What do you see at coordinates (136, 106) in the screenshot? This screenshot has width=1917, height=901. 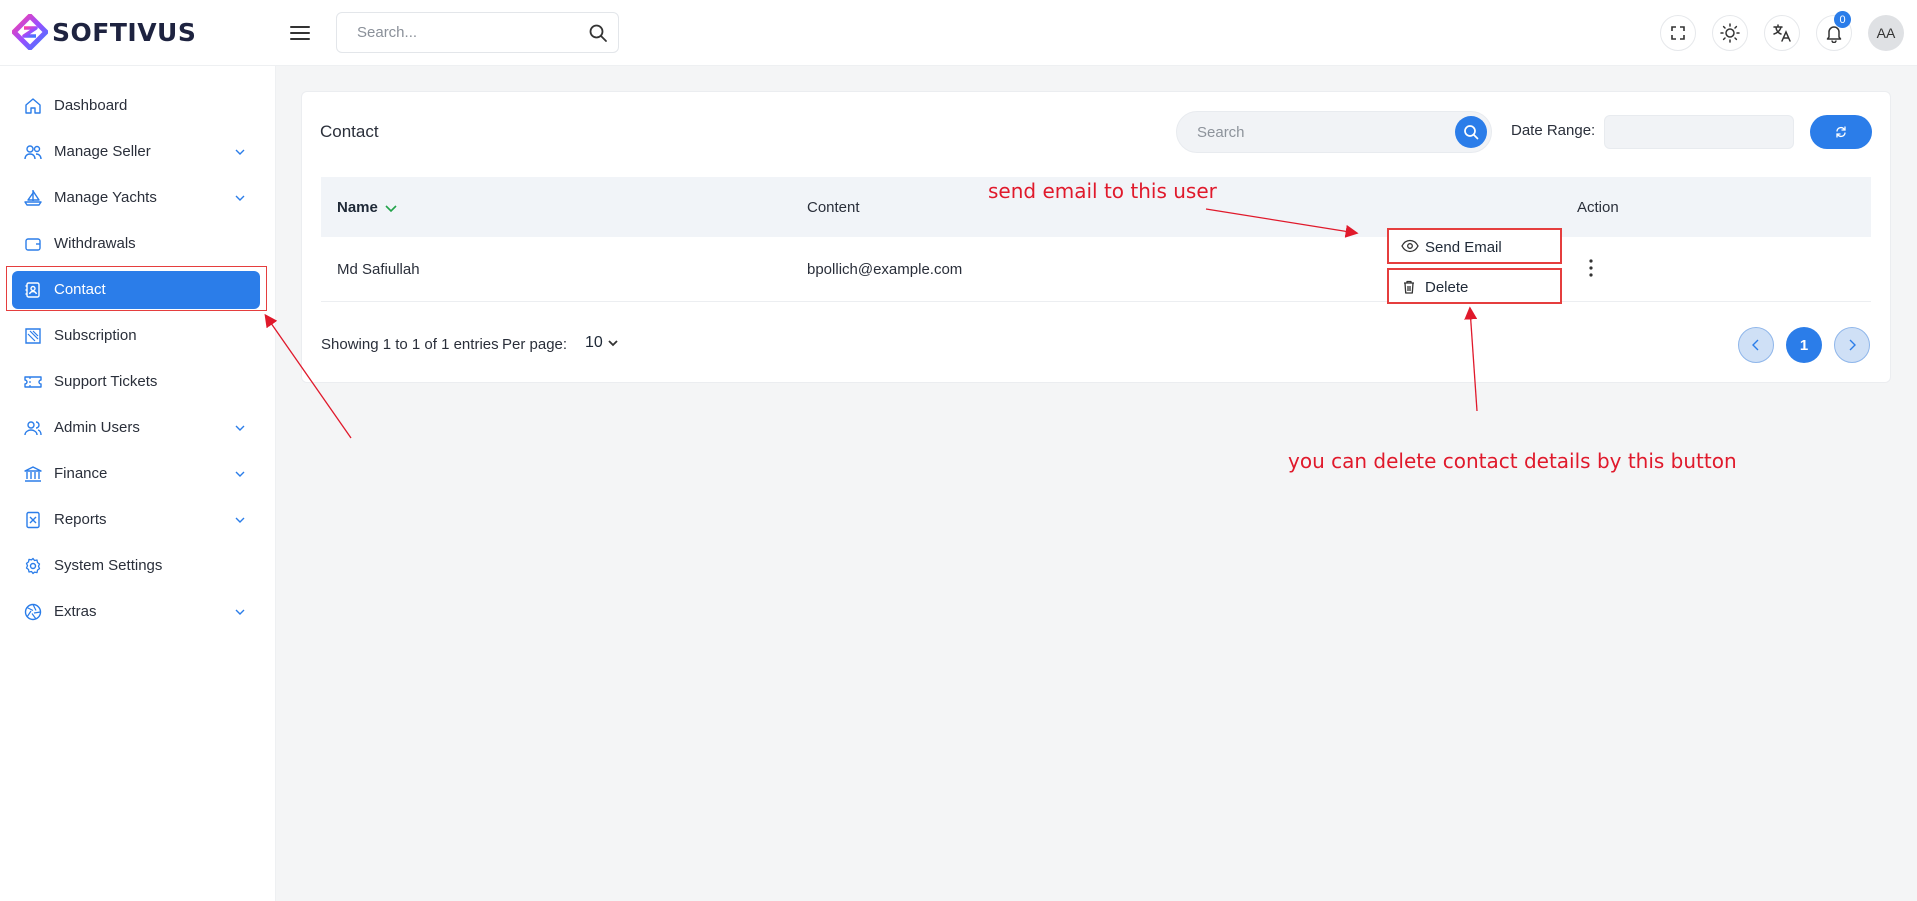 I see `sidebar-item-dashboard: Dashboard` at bounding box center [136, 106].